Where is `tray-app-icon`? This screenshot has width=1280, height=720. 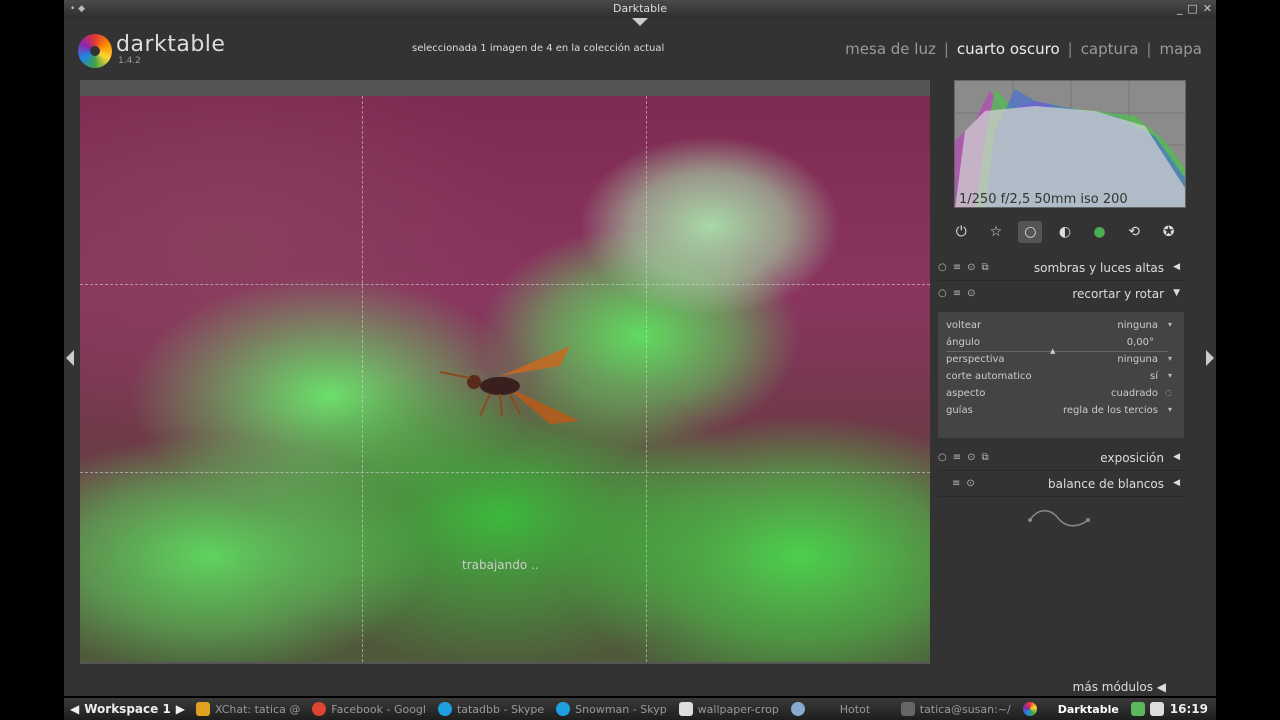 tray-app-icon is located at coordinates (1156, 709).